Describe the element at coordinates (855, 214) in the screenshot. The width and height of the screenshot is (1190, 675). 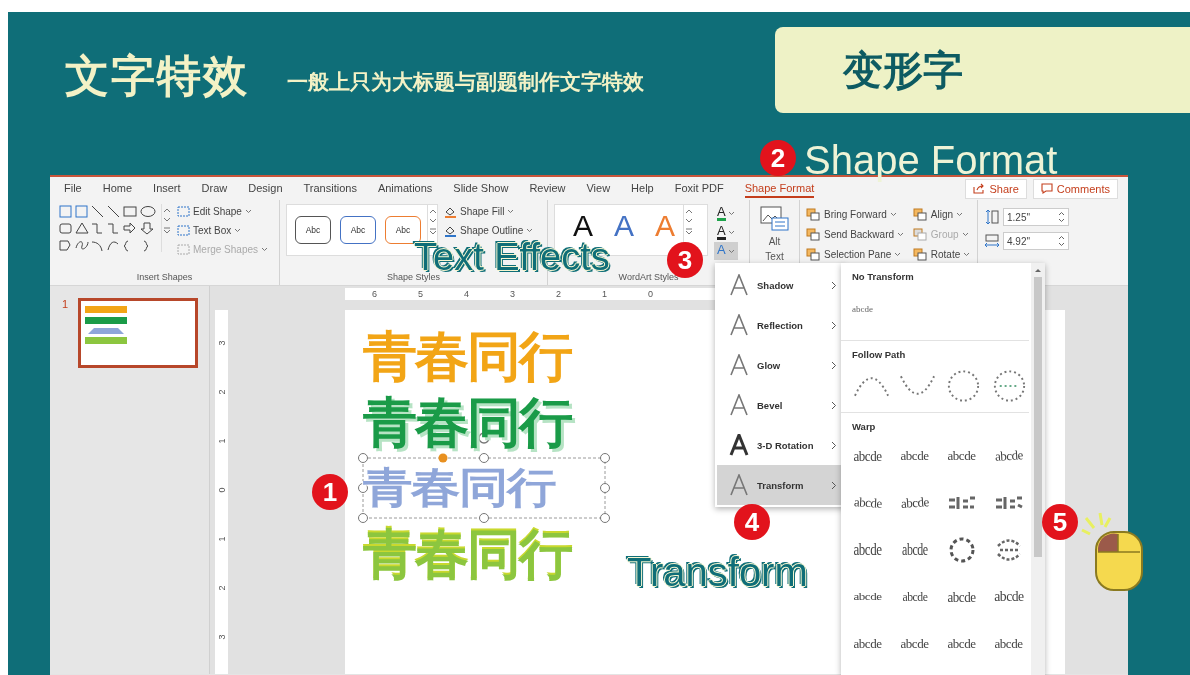
I see `ribbon-command: Bring Forward` at that location.